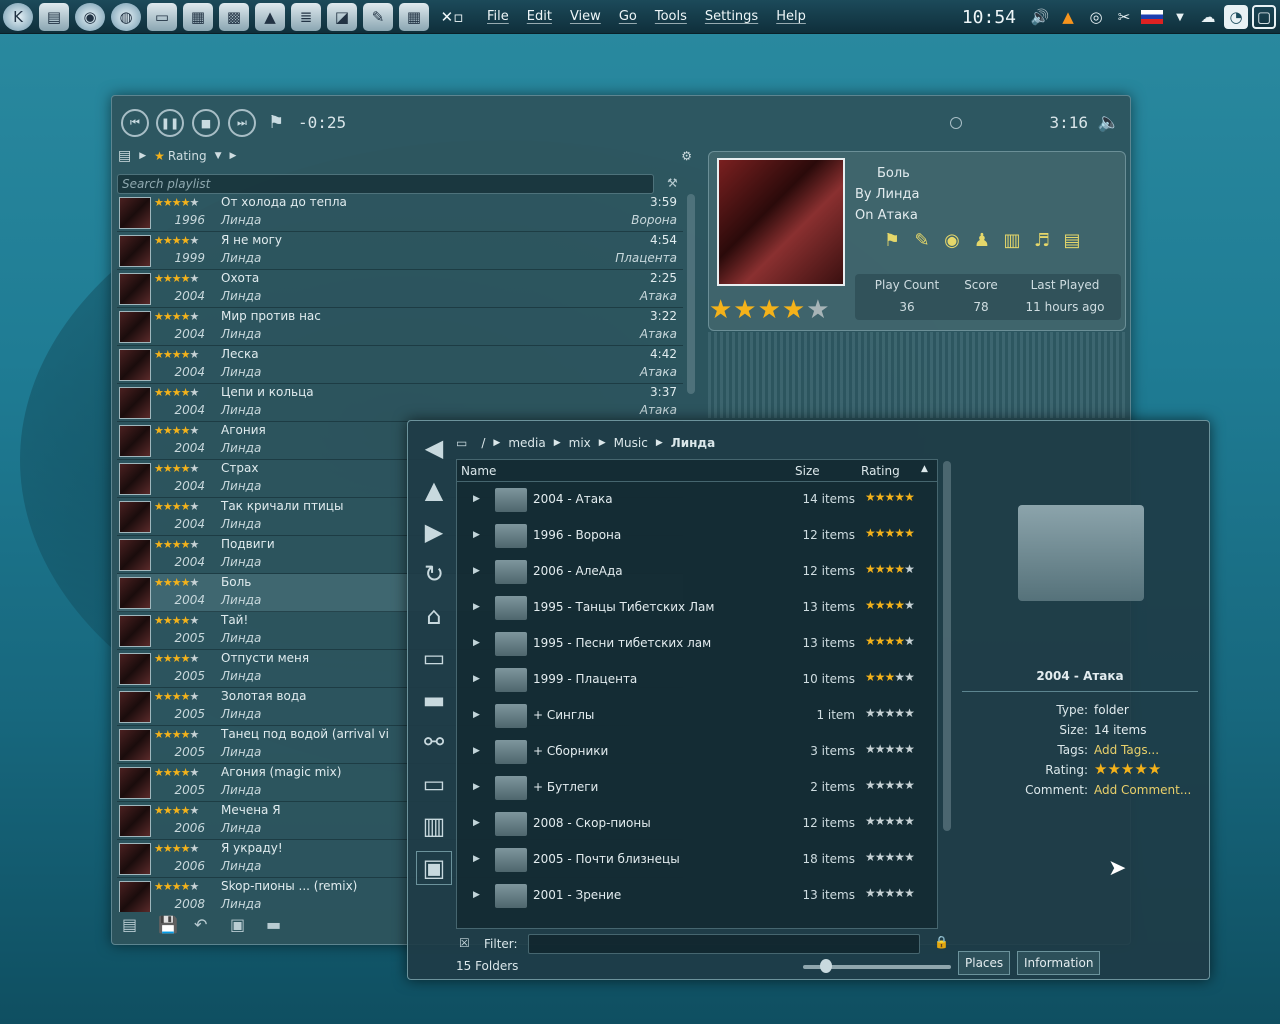  I want to click on menu-view: View, so click(585, 16).